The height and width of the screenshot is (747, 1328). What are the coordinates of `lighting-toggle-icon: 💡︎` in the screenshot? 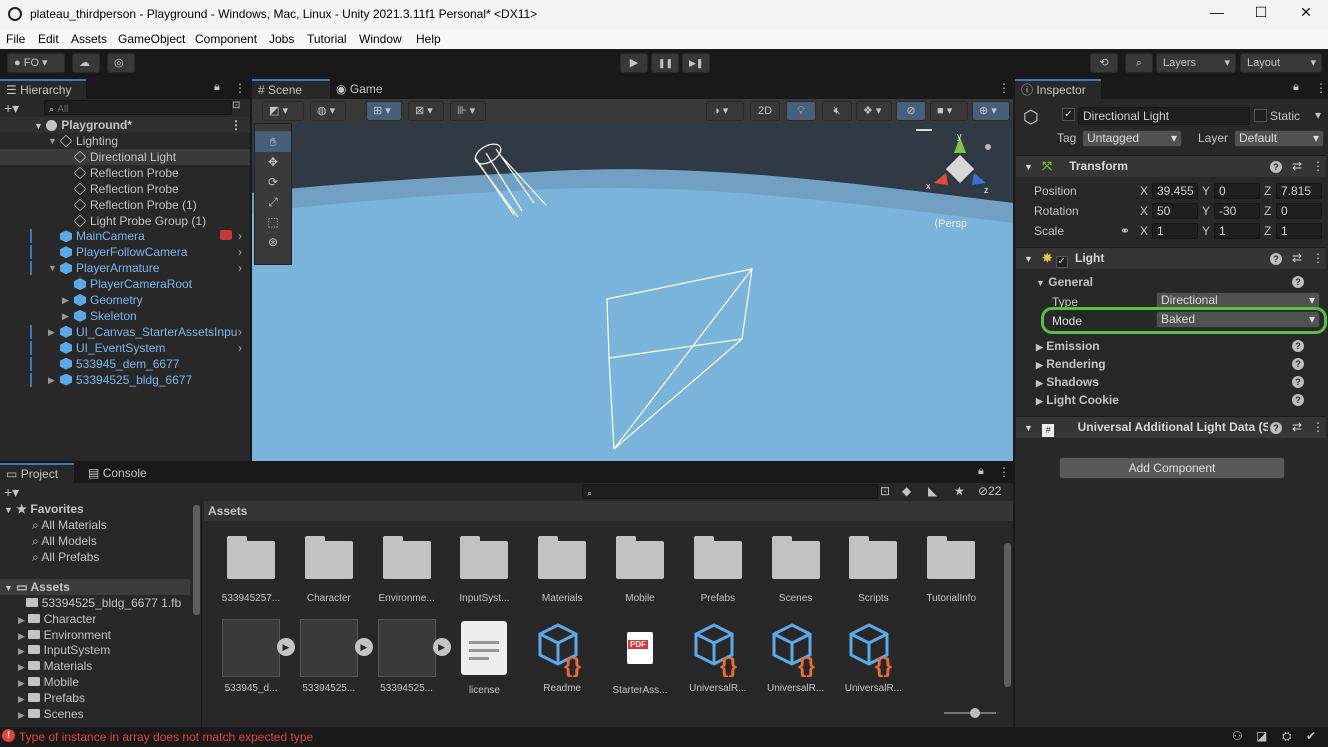 It's located at (801, 111).